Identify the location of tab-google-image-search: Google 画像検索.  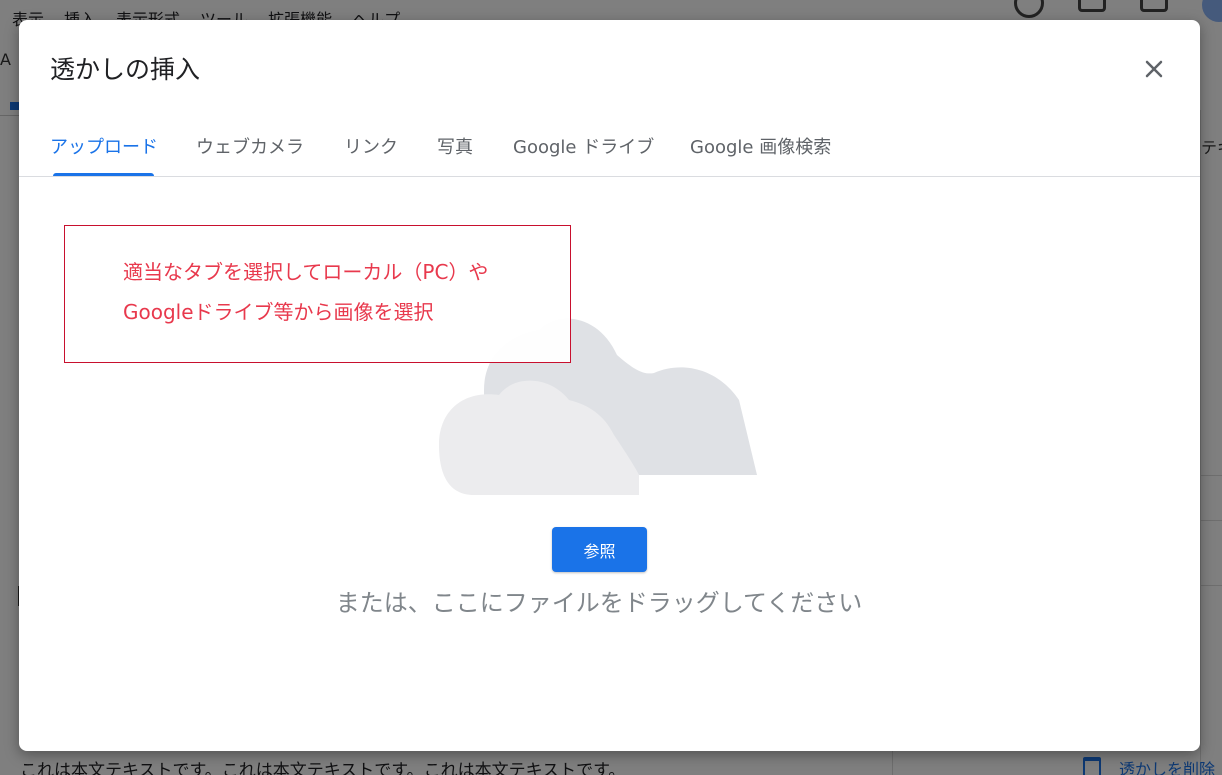
(760, 146).